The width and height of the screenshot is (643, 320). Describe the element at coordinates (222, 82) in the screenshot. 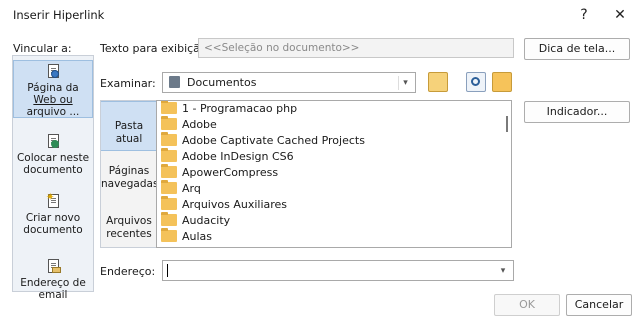

I see `look-in-value: Documentos` at that location.